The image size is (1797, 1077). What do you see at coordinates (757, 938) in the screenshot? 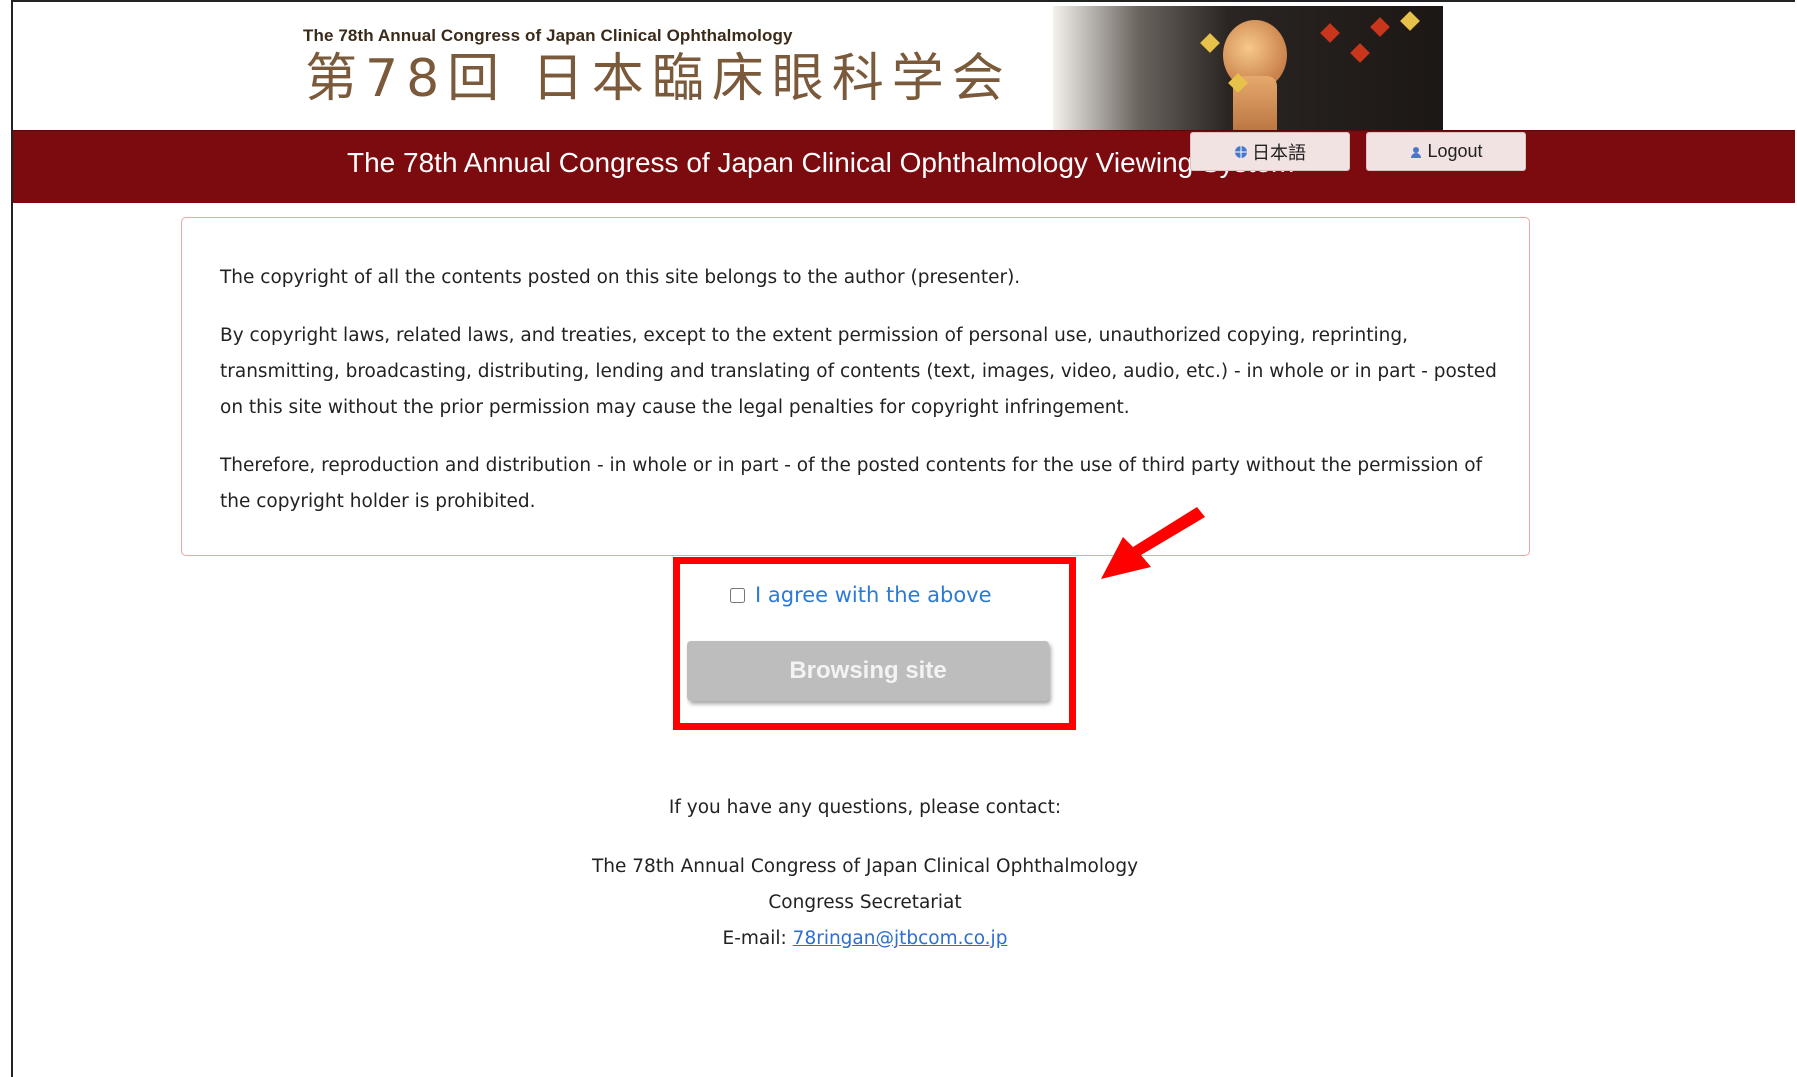
I see `email-prefix: E-mail:` at bounding box center [757, 938].